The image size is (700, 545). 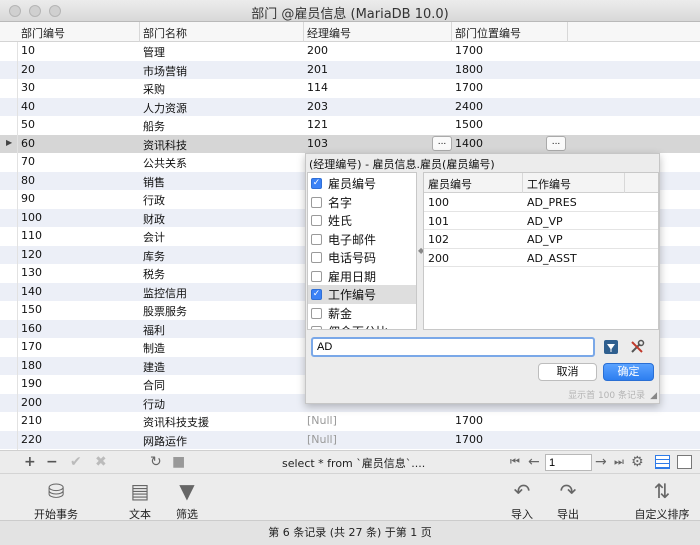 What do you see at coordinates (154, 385) in the screenshot?
I see `table-cell: 合同` at bounding box center [154, 385].